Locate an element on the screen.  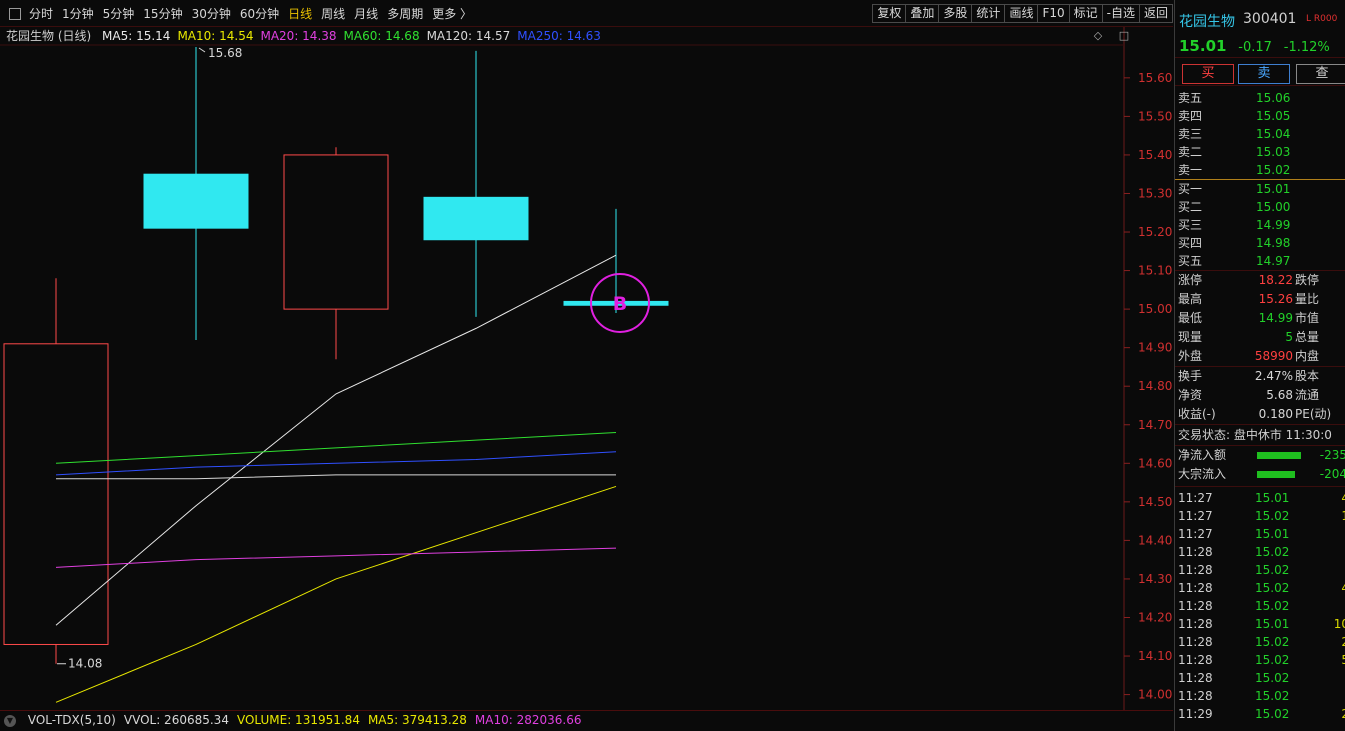
order-price: 15.04 is located at coordinates (1273, 134).